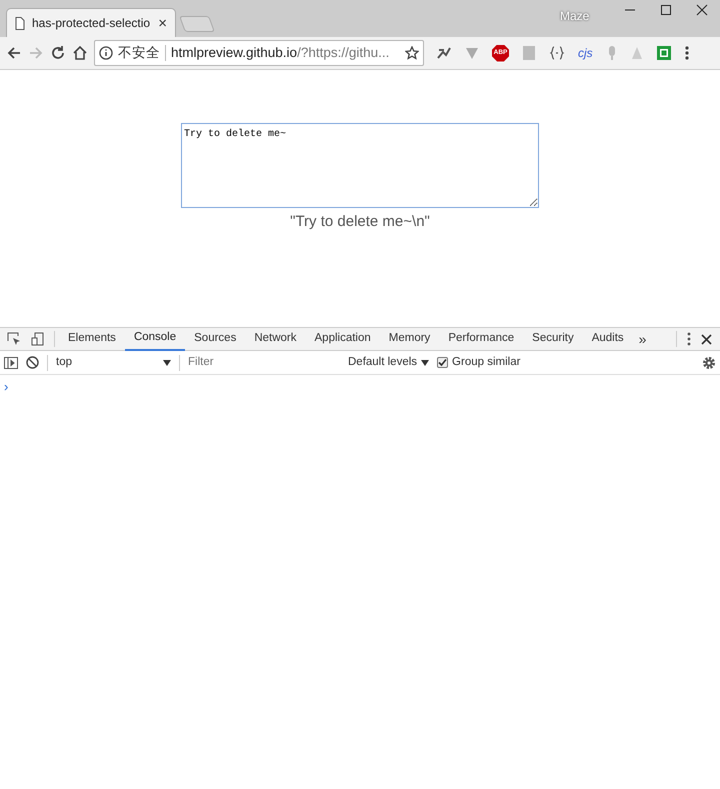 This screenshot has width=720, height=789. I want to click on devtools-tab: Audits, so click(607, 339).